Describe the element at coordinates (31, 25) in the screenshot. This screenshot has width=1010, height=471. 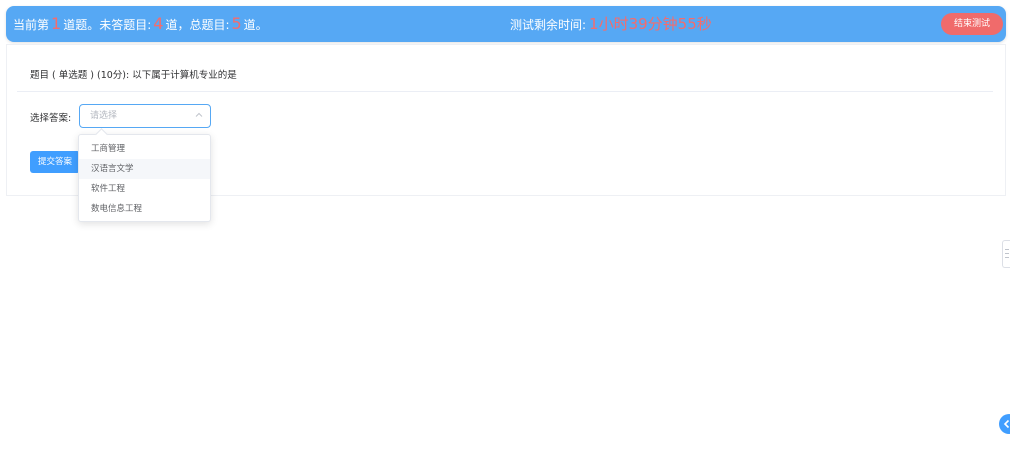
I see `progress-prefix: 当前第` at that location.